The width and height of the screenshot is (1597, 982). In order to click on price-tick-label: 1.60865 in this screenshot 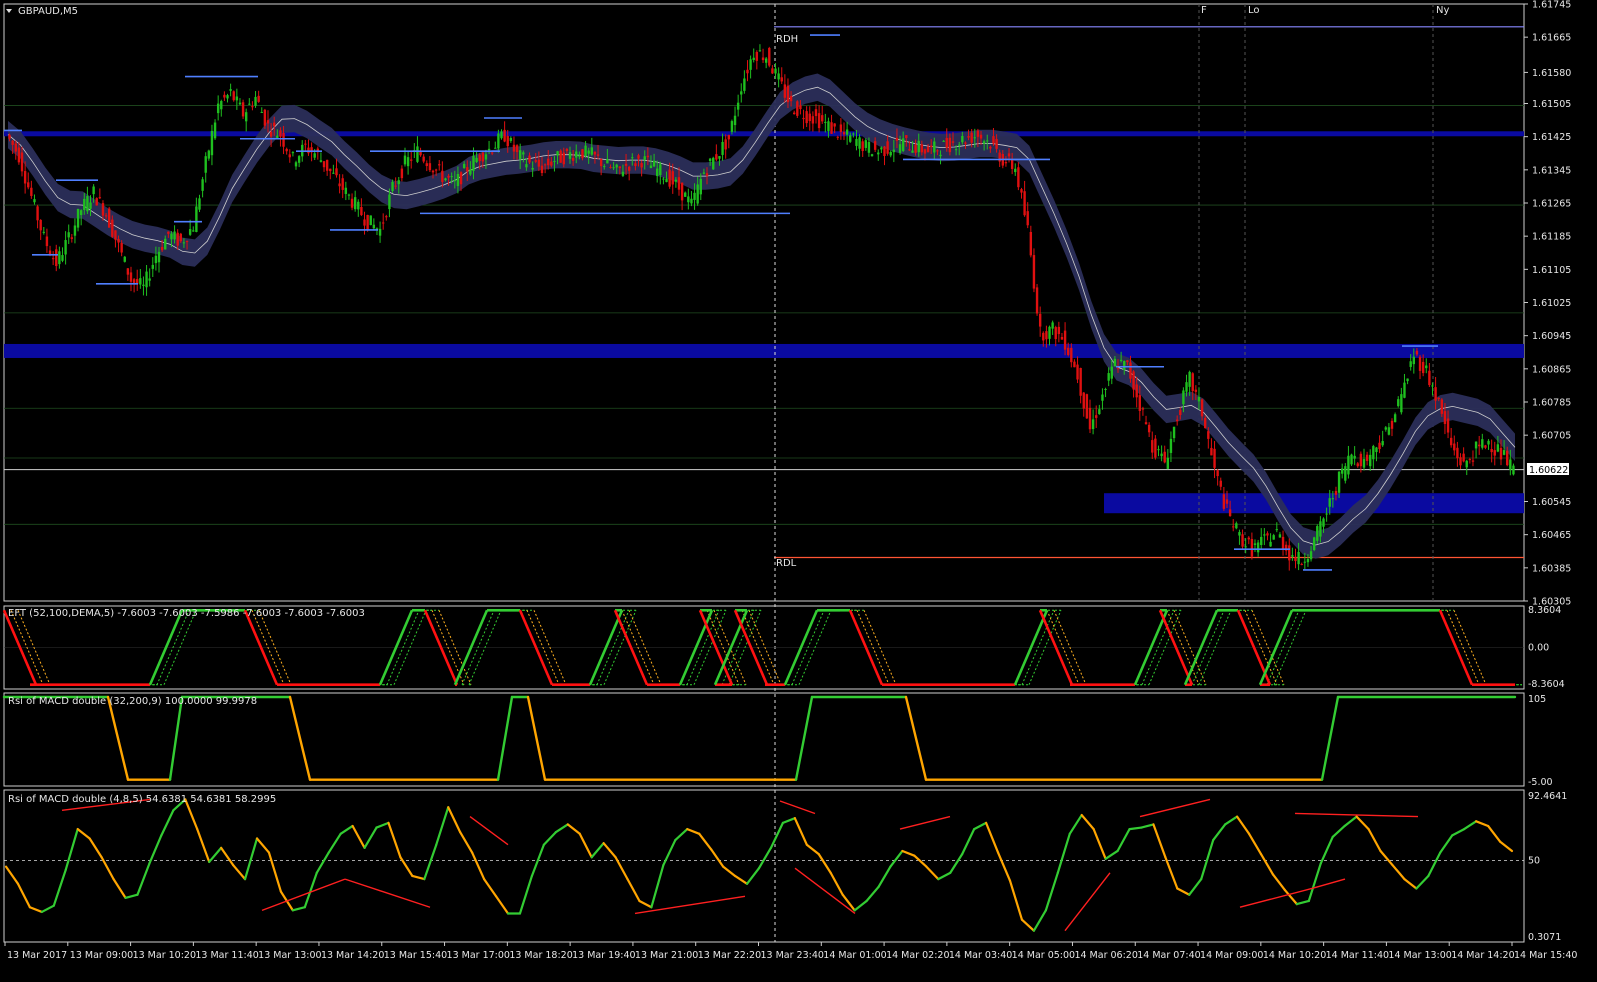, I will do `click(1551, 369)`.